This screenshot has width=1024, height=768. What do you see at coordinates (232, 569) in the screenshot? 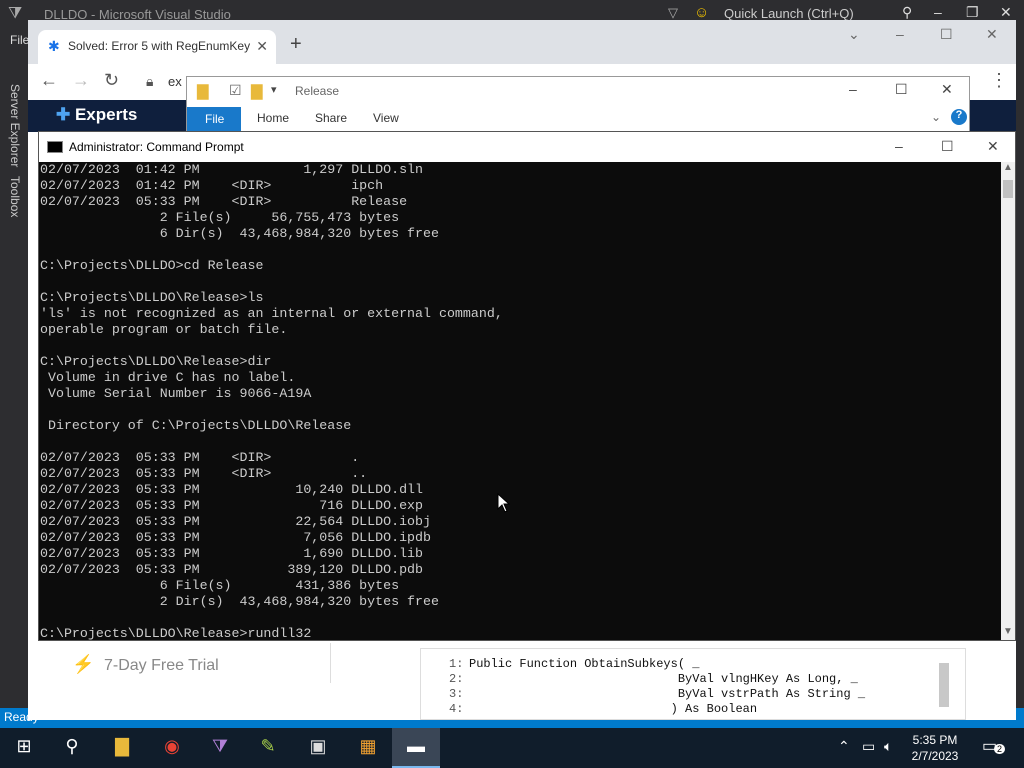
I see `console-line: 02/07/2023 05:33 PM 389,120 DLLDO.pdb` at bounding box center [232, 569].